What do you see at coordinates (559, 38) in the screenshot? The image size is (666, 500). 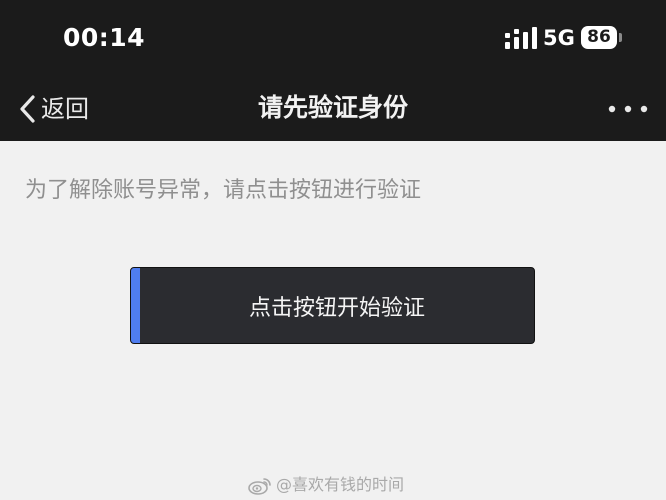 I see `network-label: 5G` at bounding box center [559, 38].